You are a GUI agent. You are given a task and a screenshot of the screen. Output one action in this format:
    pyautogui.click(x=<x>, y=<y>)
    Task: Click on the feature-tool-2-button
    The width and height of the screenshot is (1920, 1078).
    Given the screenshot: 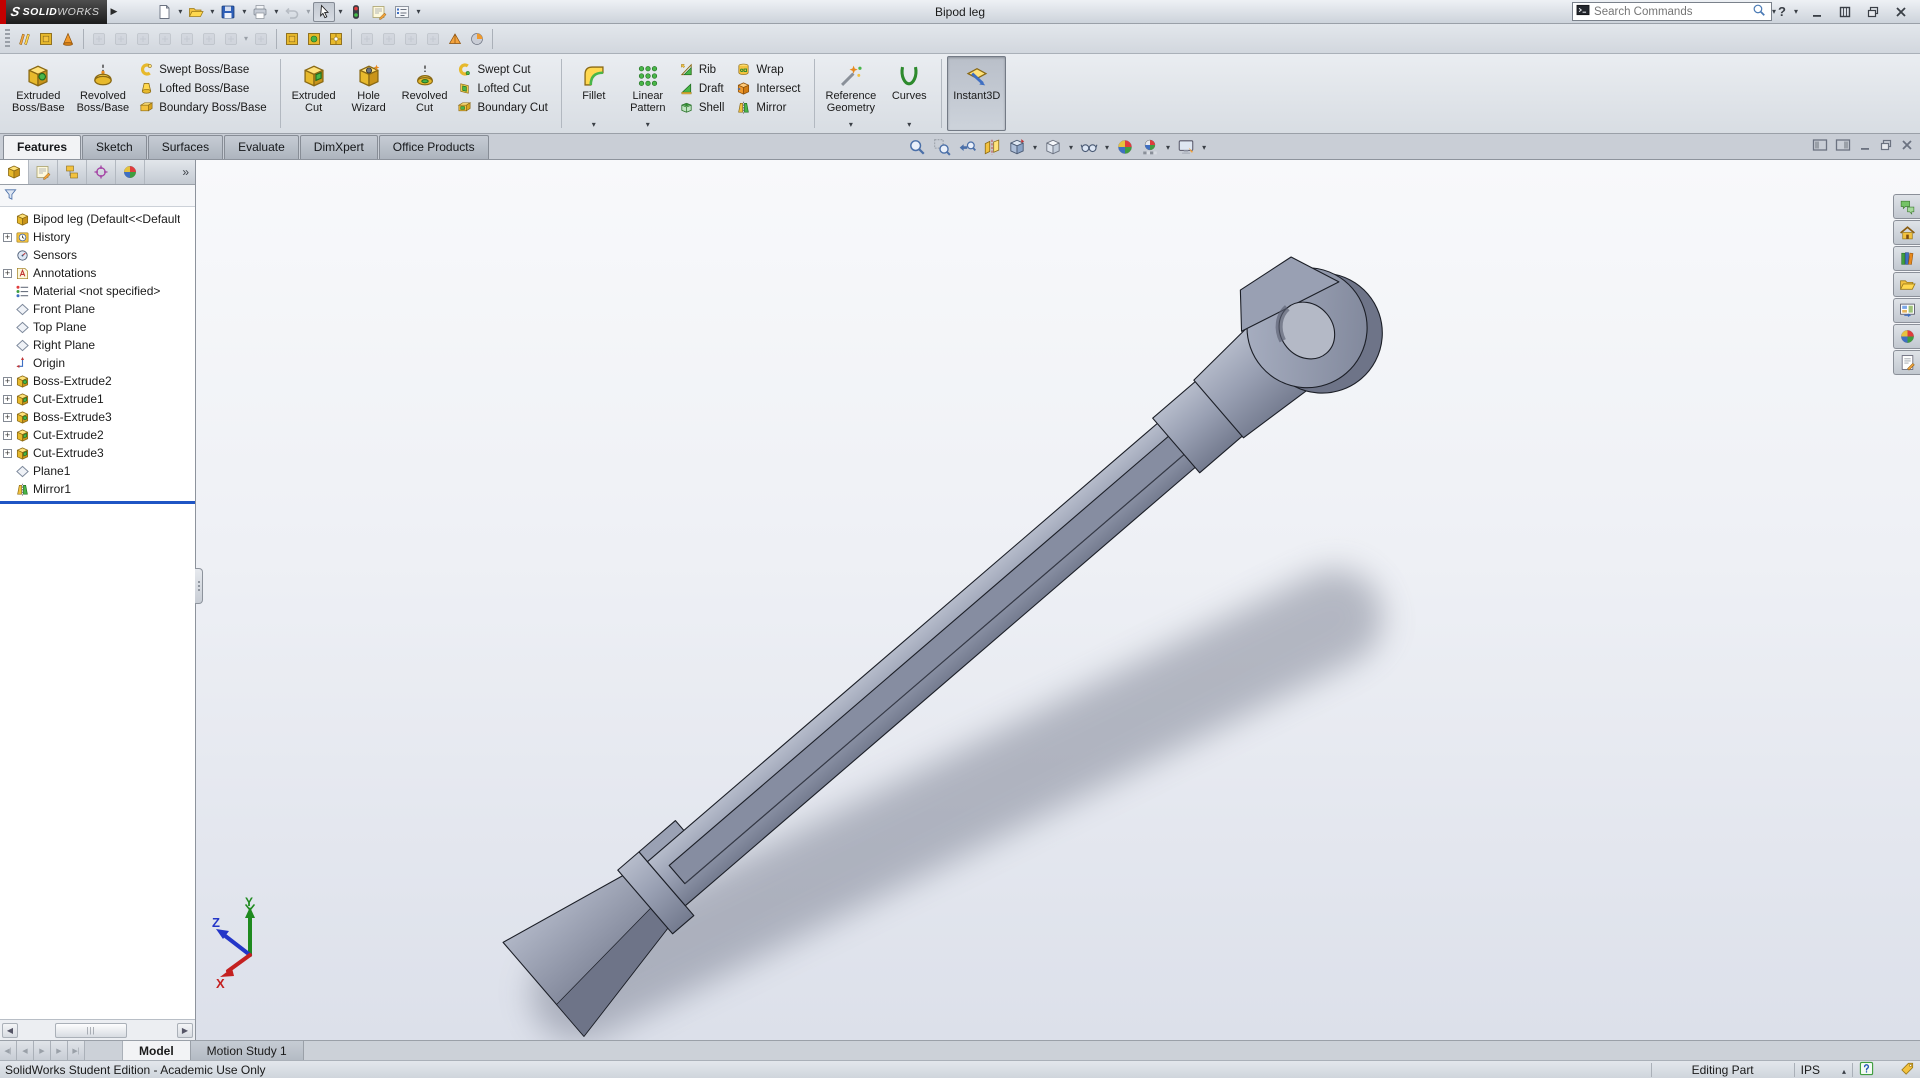 What is the action you would take?
    pyautogui.click(x=121, y=39)
    